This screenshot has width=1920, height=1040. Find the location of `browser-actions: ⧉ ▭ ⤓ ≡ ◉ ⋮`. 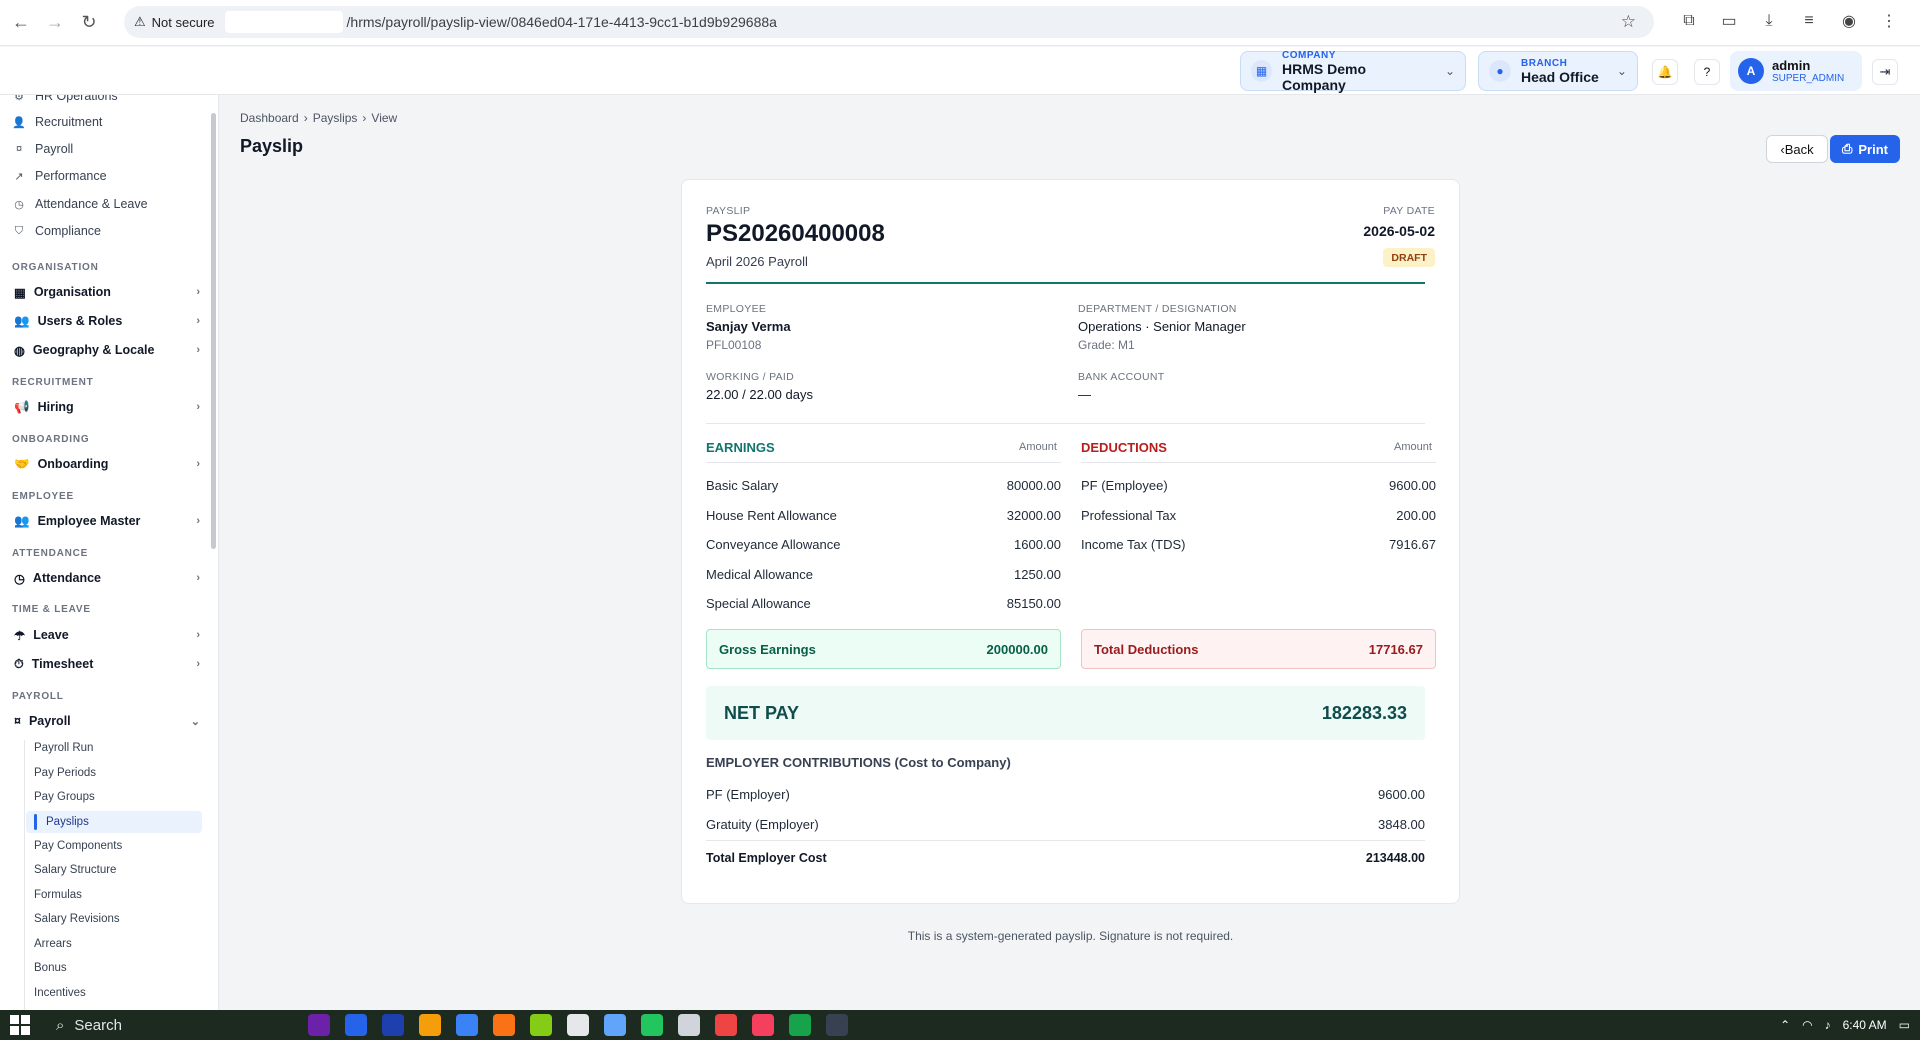

browser-actions: ⧉ ▭ ⤓ ≡ ◉ ⋮ is located at coordinates (1798, 21).